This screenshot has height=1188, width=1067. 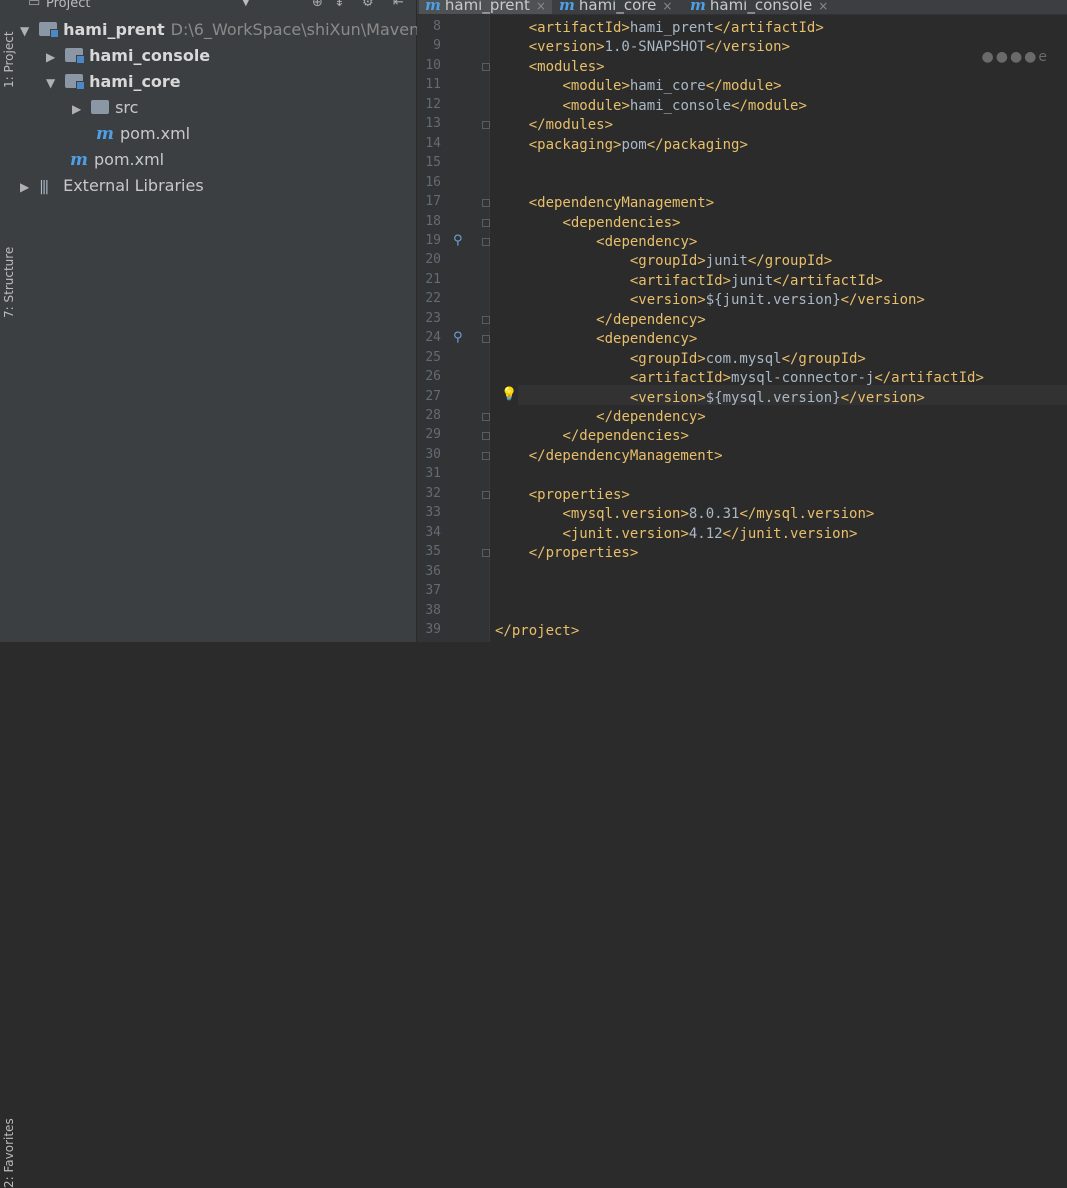 I want to click on code-line: </dependencies>, so click(x=591, y=436).